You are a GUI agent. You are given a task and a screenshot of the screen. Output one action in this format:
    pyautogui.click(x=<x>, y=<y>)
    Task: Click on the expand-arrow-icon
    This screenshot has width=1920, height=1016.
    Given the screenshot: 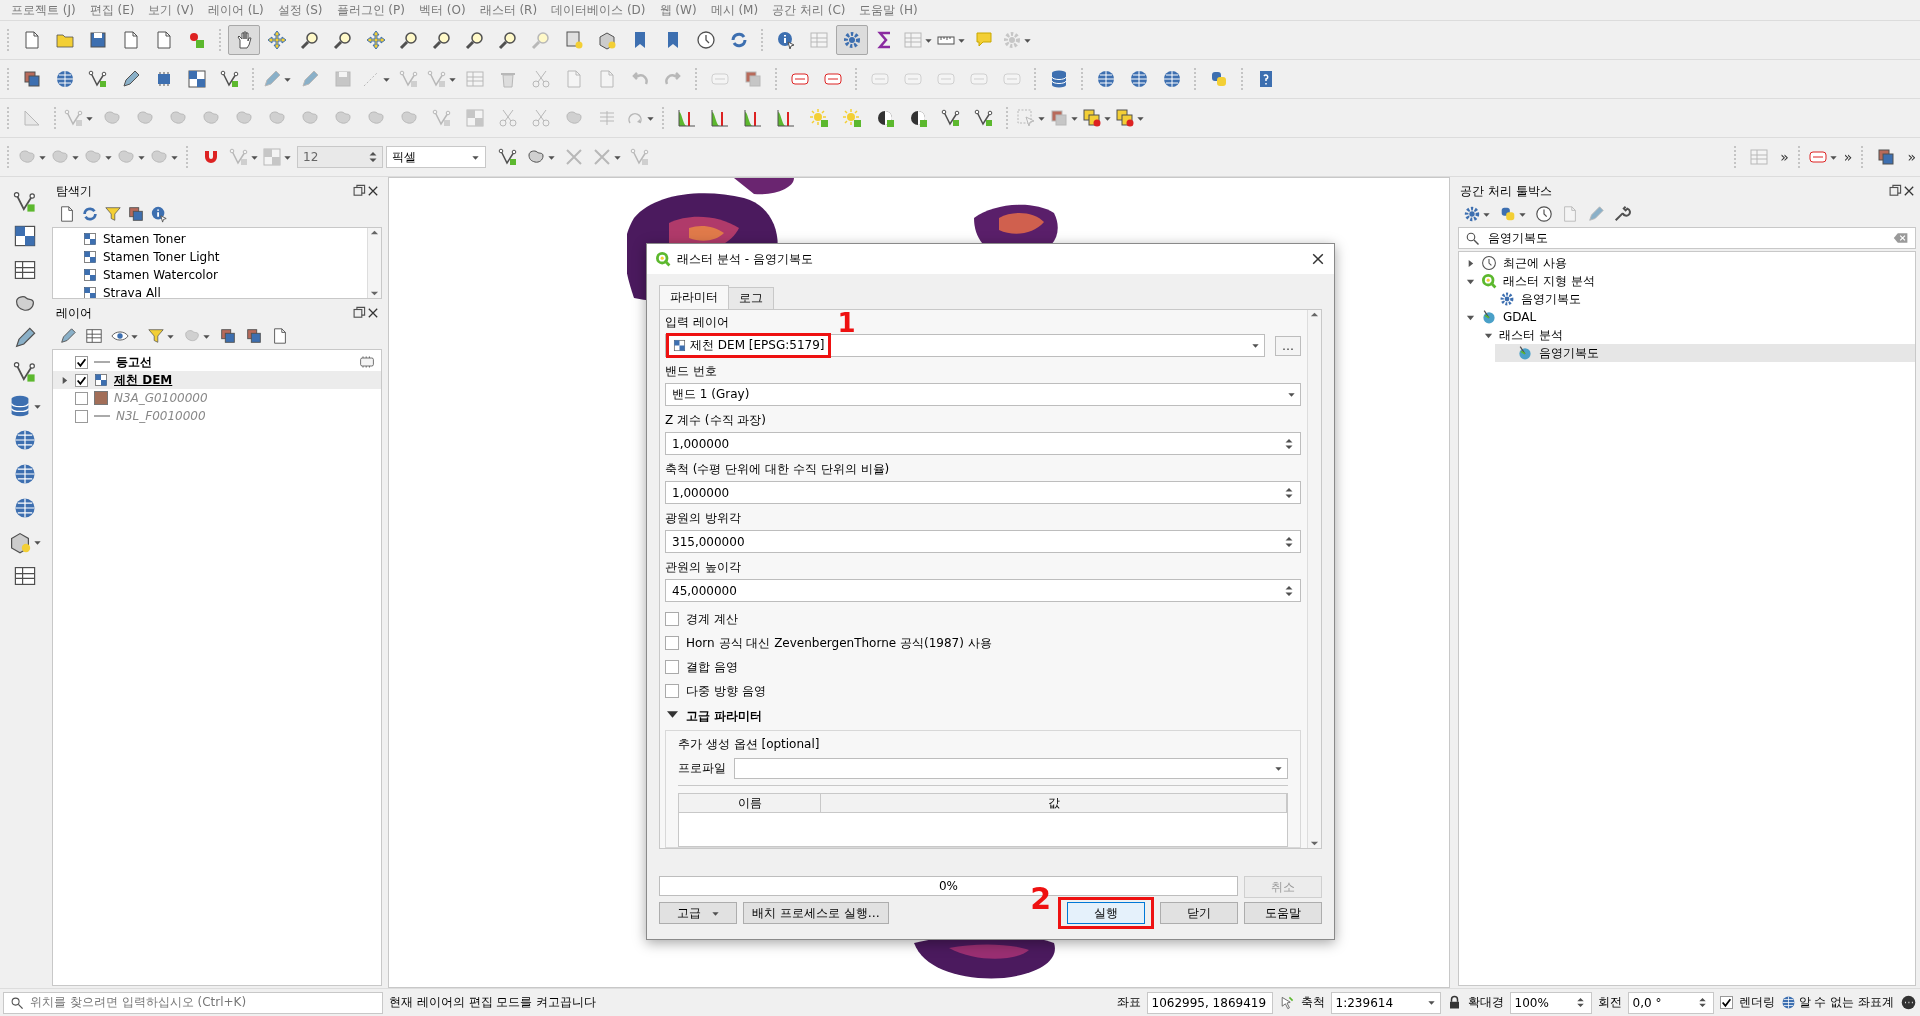 What is the action you would take?
    pyautogui.click(x=672, y=714)
    